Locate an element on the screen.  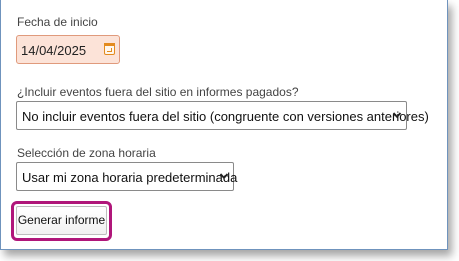
timezone-label: Selección de zona horaria is located at coordinates (86, 153).